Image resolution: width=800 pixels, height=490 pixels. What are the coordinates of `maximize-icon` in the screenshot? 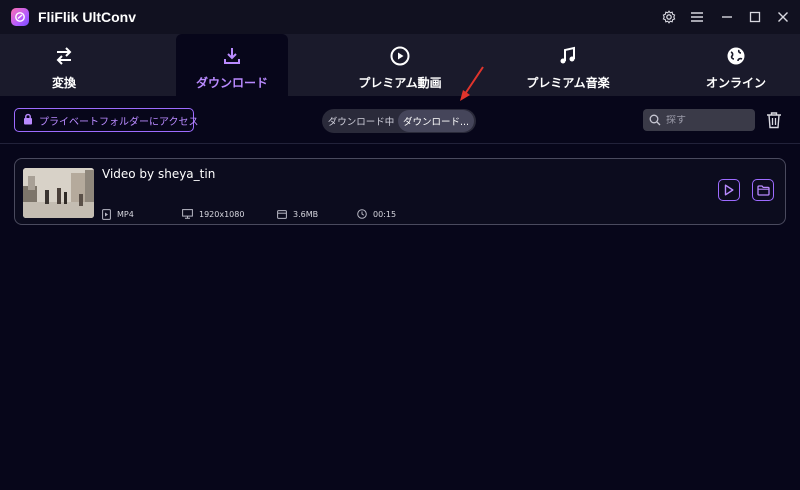 It's located at (755, 17).